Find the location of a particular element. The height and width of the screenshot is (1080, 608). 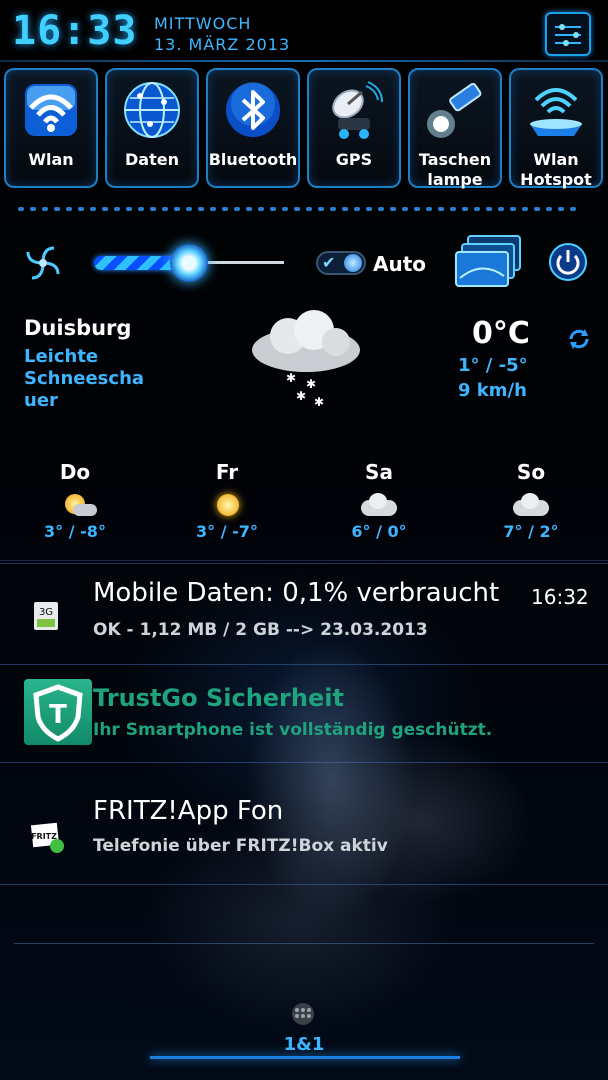

brightness-track is located at coordinates (241, 262).